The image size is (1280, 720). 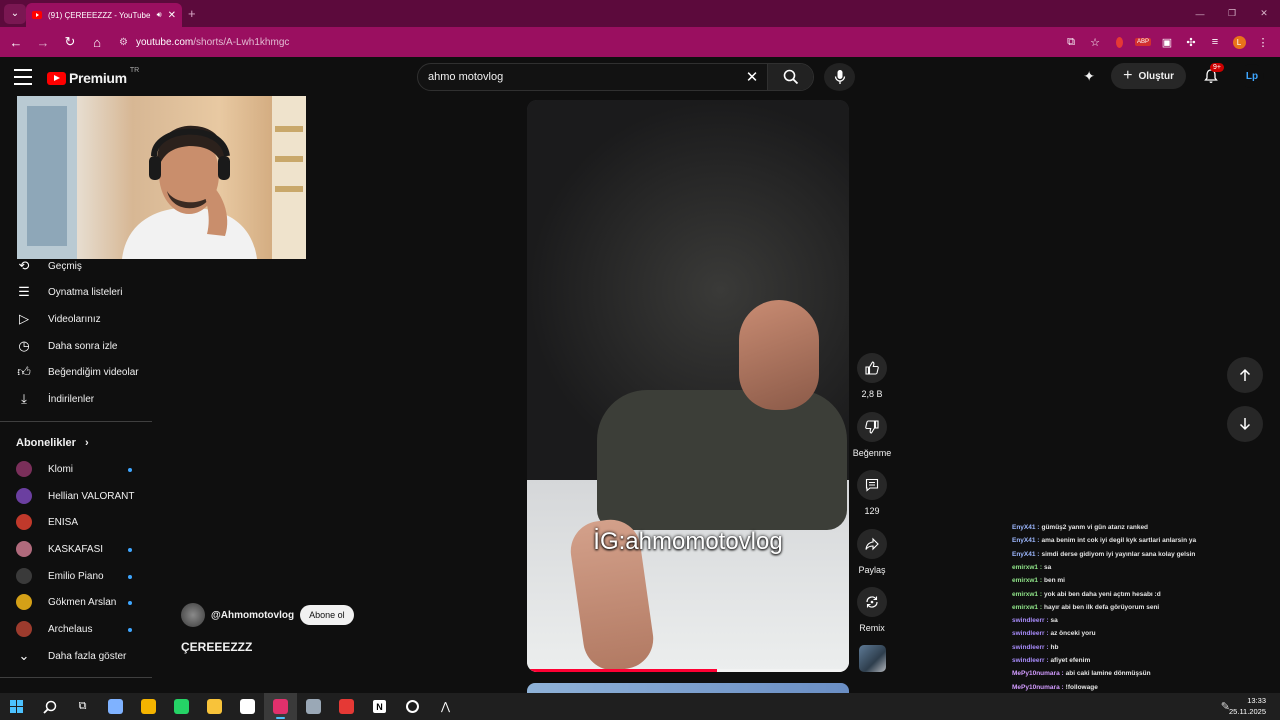 I want to click on app-arrow-icon: ⋀, so click(x=445, y=706).